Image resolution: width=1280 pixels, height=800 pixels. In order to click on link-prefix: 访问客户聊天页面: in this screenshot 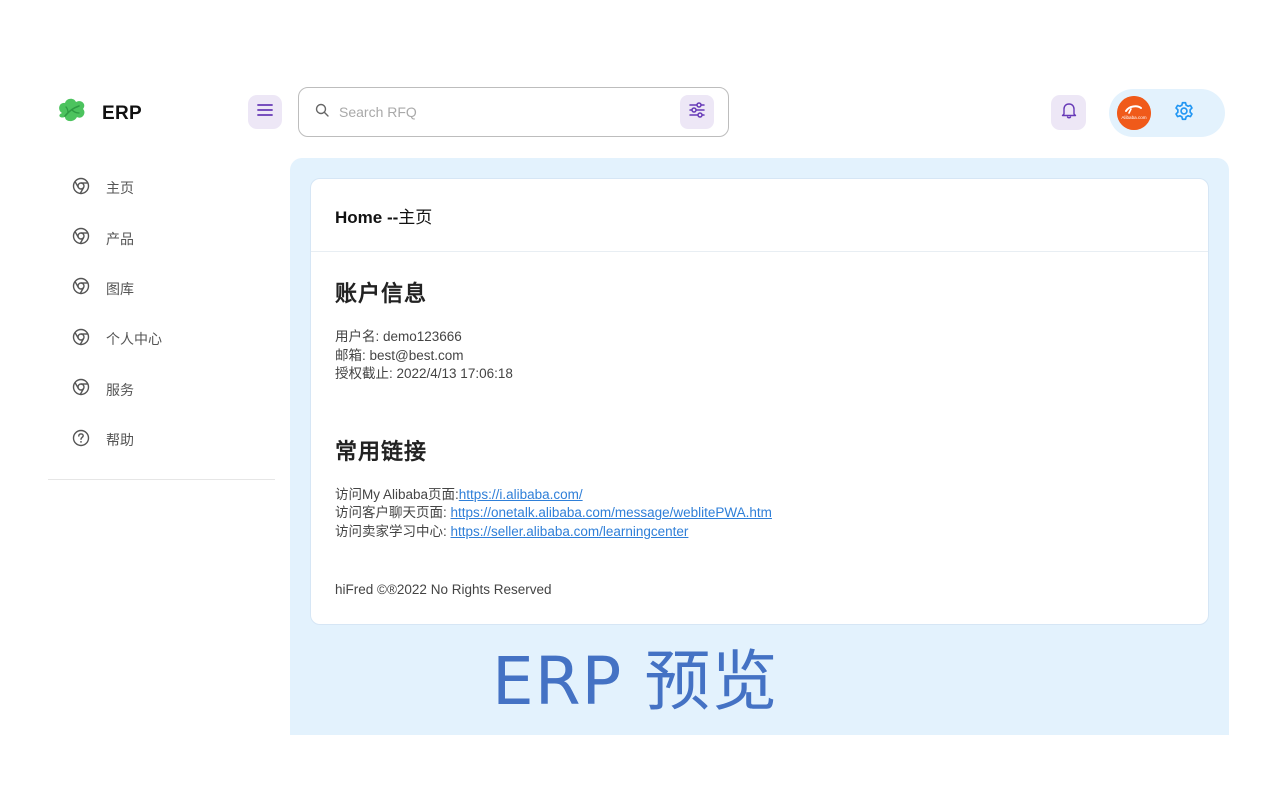, I will do `click(393, 512)`.